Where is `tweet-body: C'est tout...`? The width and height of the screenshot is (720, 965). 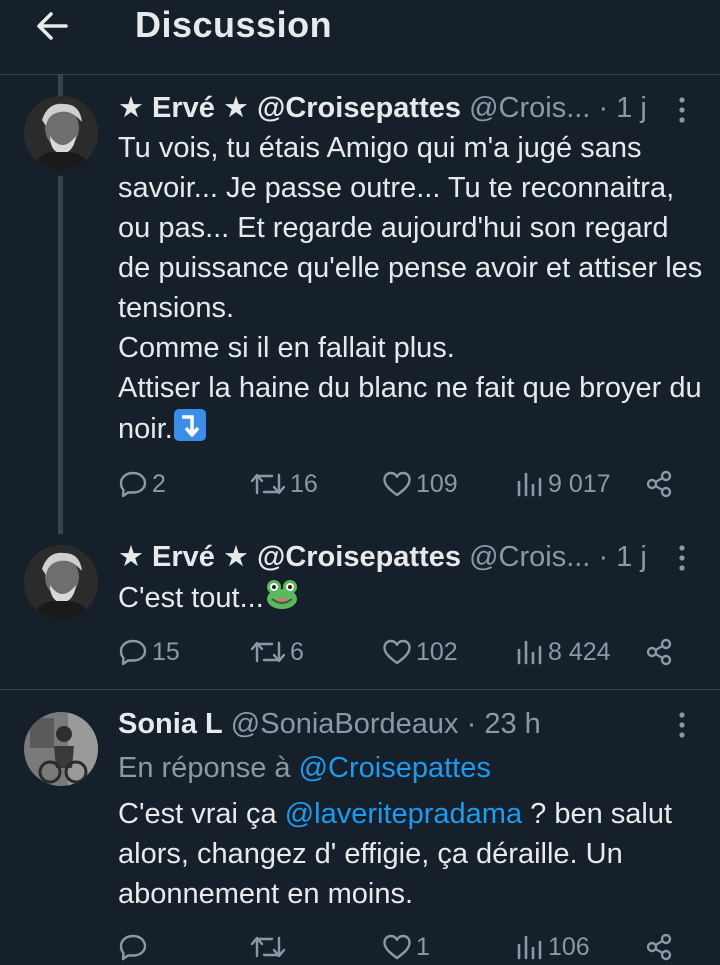
tweet-body: C'est tout... is located at coordinates (191, 598).